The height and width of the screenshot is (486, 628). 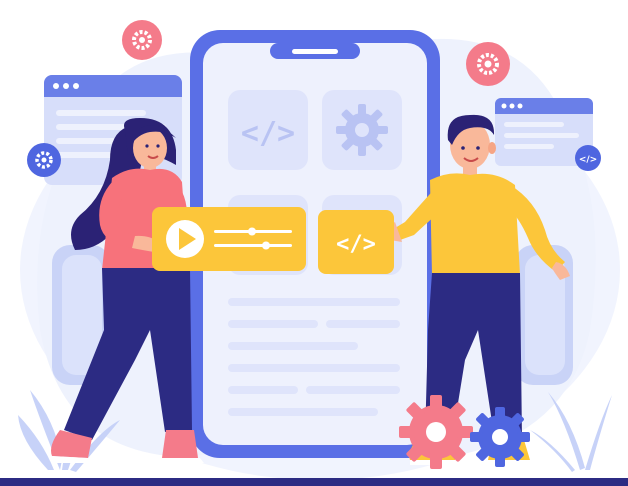 I want to click on video-player-card, so click(x=229, y=239).